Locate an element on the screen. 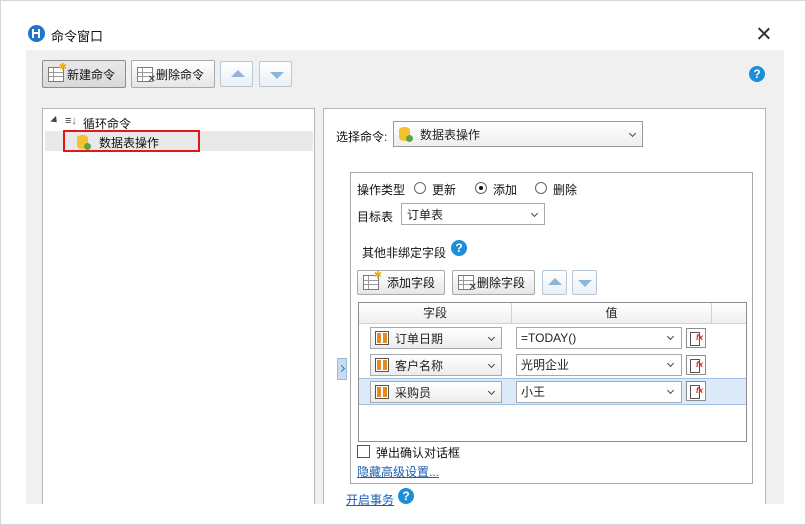 The image size is (806, 525). field-name: 客户名称 is located at coordinates (419, 365).